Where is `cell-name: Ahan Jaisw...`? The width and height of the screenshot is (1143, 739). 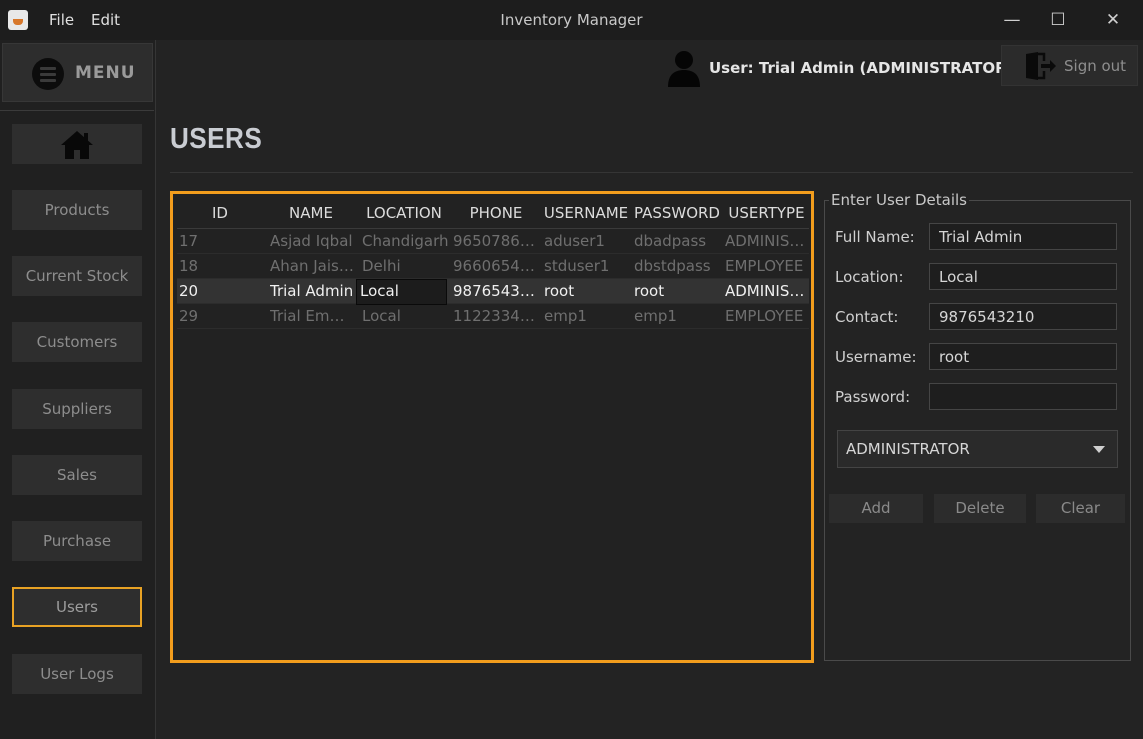 cell-name: Ahan Jaisw... is located at coordinates (312, 266).